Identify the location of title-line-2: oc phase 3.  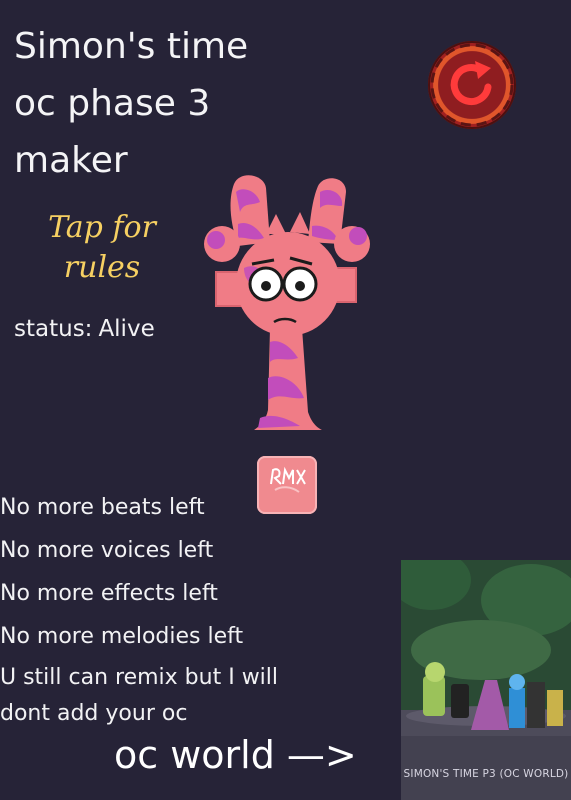
(112, 103).